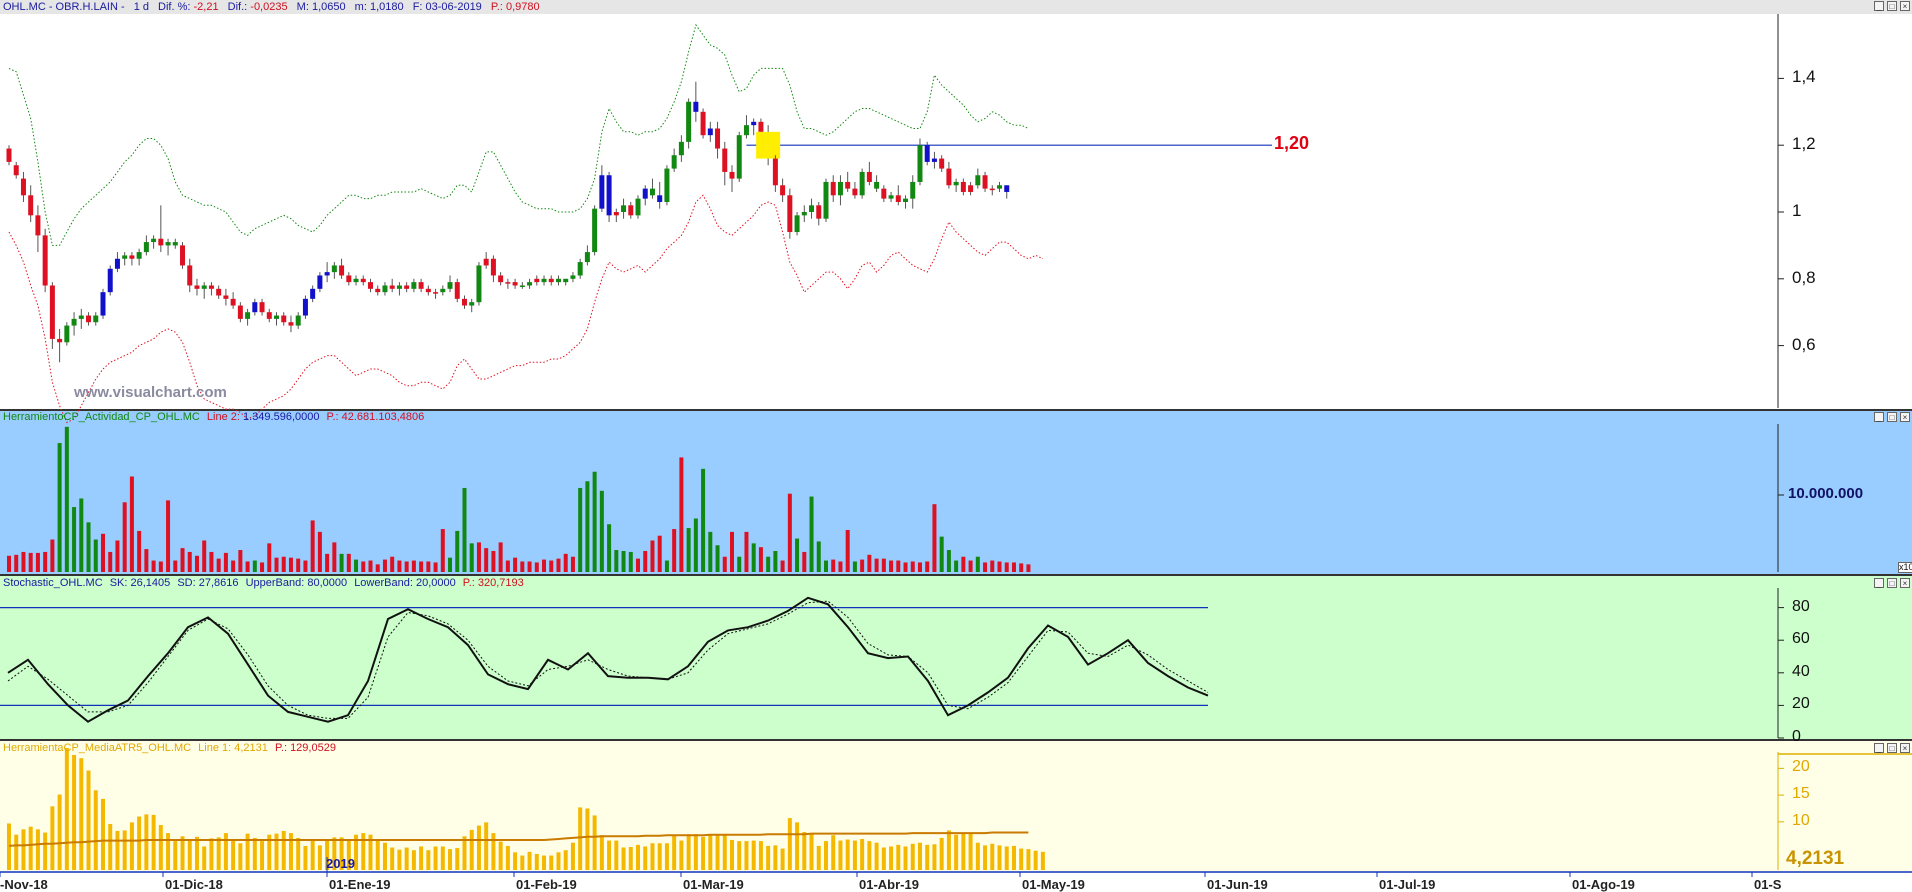 Image resolution: width=1912 pixels, height=892 pixels. I want to click on sk-label: SK:, so click(118, 583).